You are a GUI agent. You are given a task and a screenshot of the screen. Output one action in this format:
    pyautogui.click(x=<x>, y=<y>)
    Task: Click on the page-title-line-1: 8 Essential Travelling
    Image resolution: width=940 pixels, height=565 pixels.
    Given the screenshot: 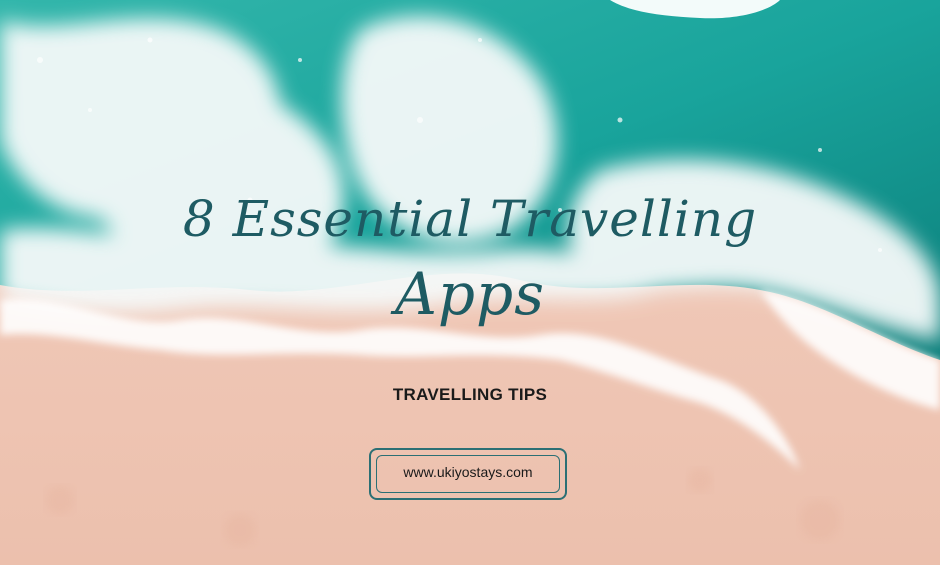 What is the action you would take?
    pyautogui.click(x=470, y=219)
    